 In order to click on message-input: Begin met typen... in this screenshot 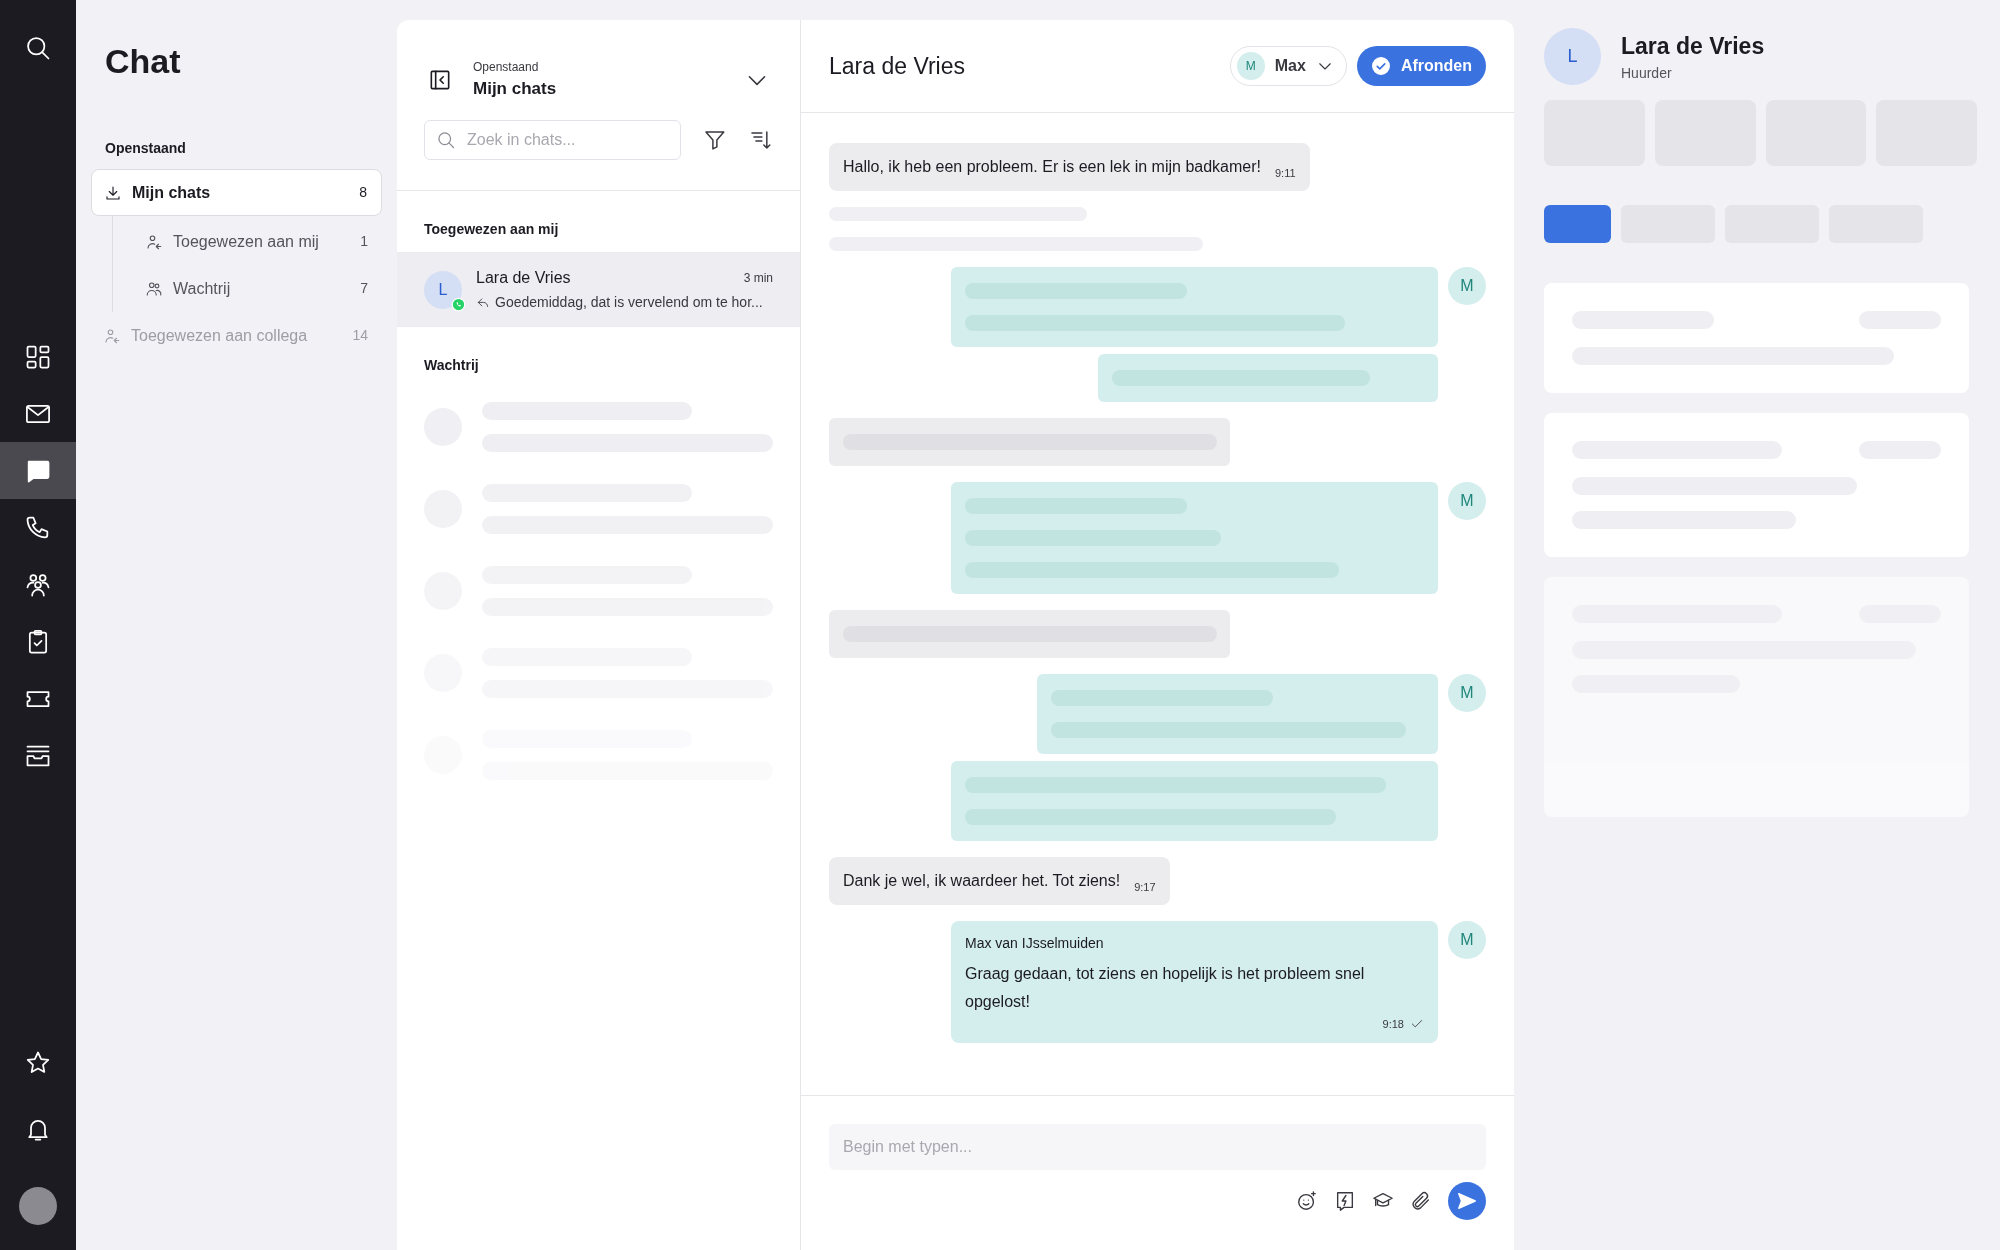, I will do `click(1157, 1147)`.